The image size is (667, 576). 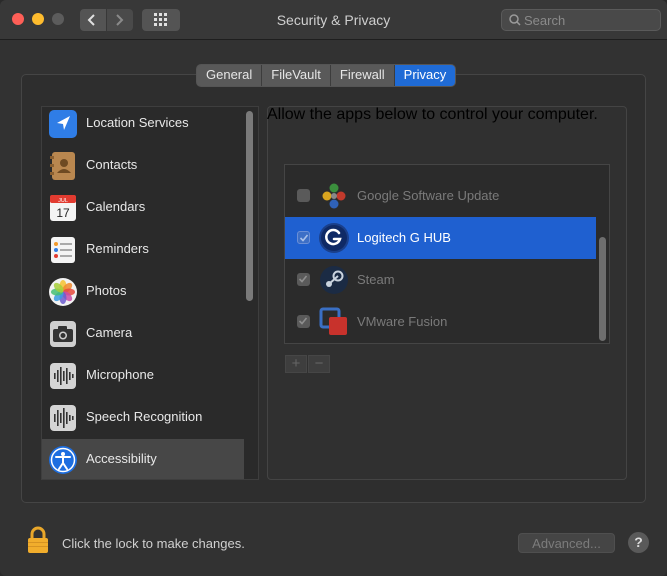 What do you see at coordinates (63, 201) in the screenshot?
I see `calendar-month: JUL` at bounding box center [63, 201].